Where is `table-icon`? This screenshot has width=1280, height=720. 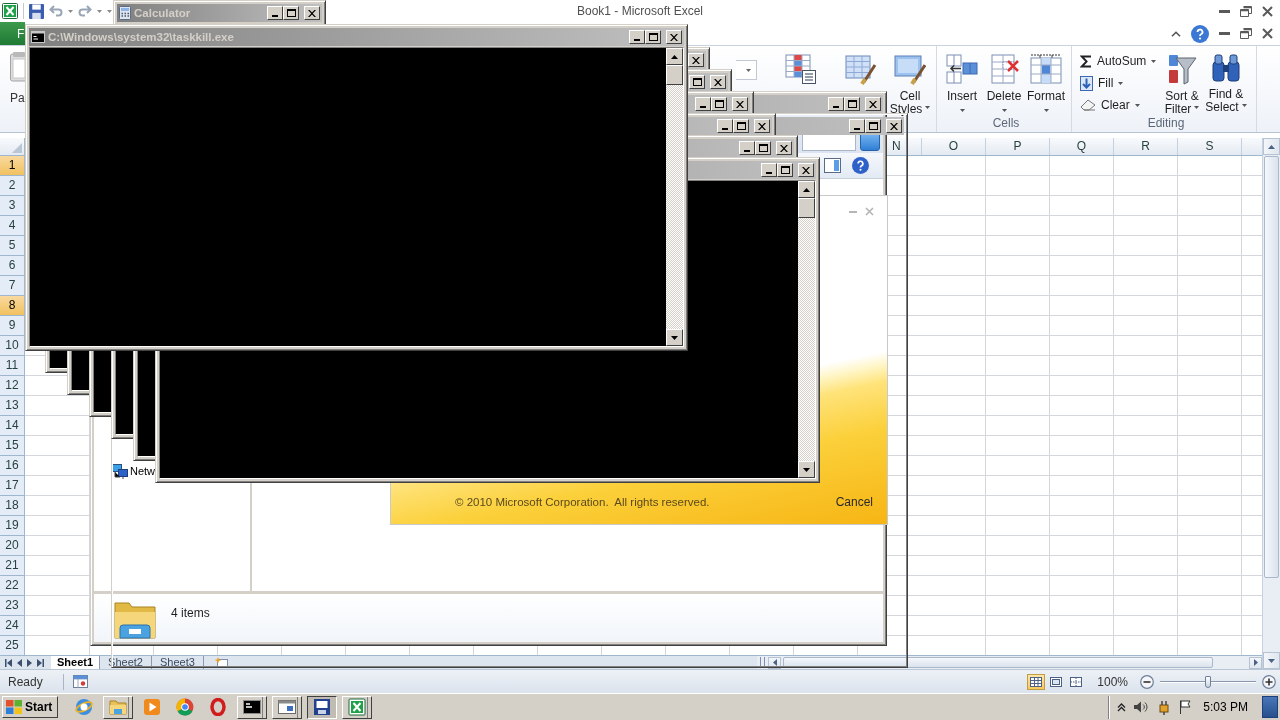 table-icon is located at coordinates (801, 69).